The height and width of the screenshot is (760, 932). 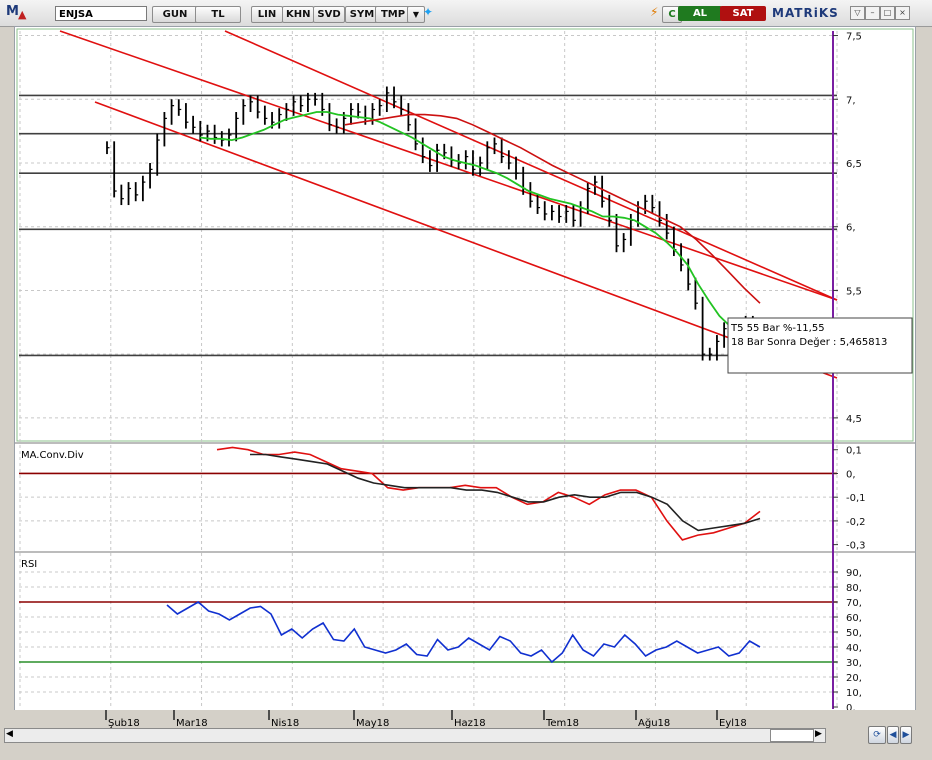 I want to click on maximize-icon: □, so click(x=887, y=13).